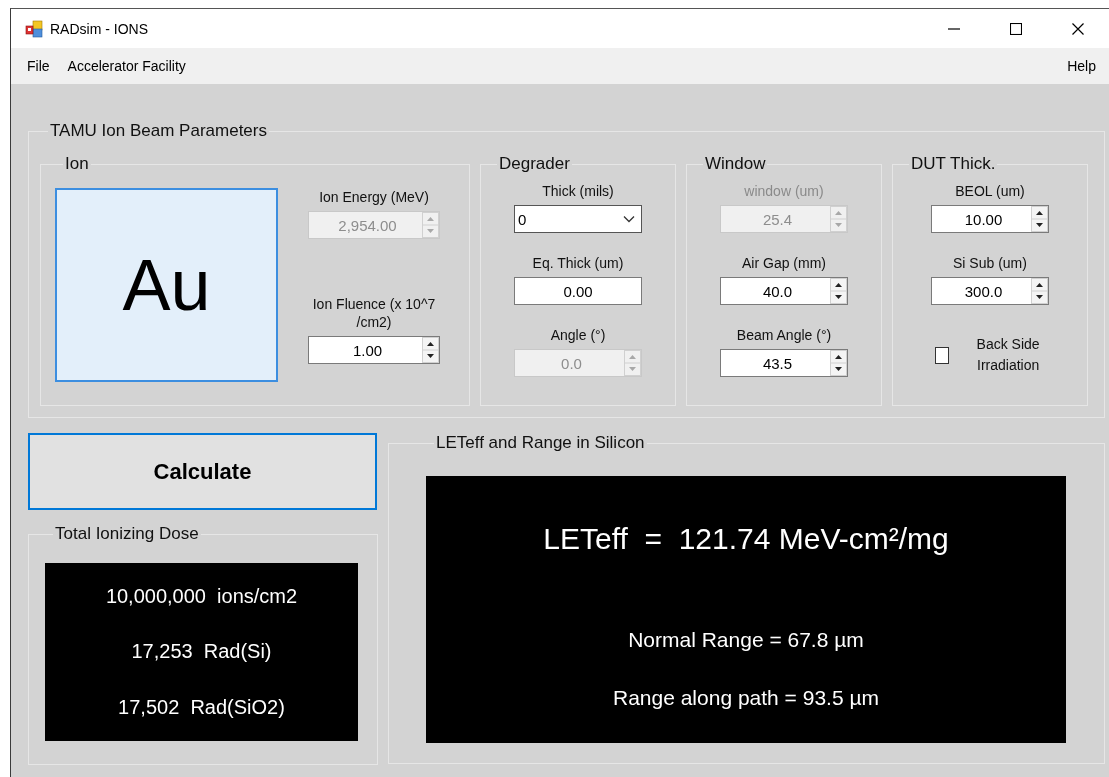 The width and height of the screenshot is (1109, 777). Describe the element at coordinates (735, 164) in the screenshot. I see `group-title: Window` at that location.